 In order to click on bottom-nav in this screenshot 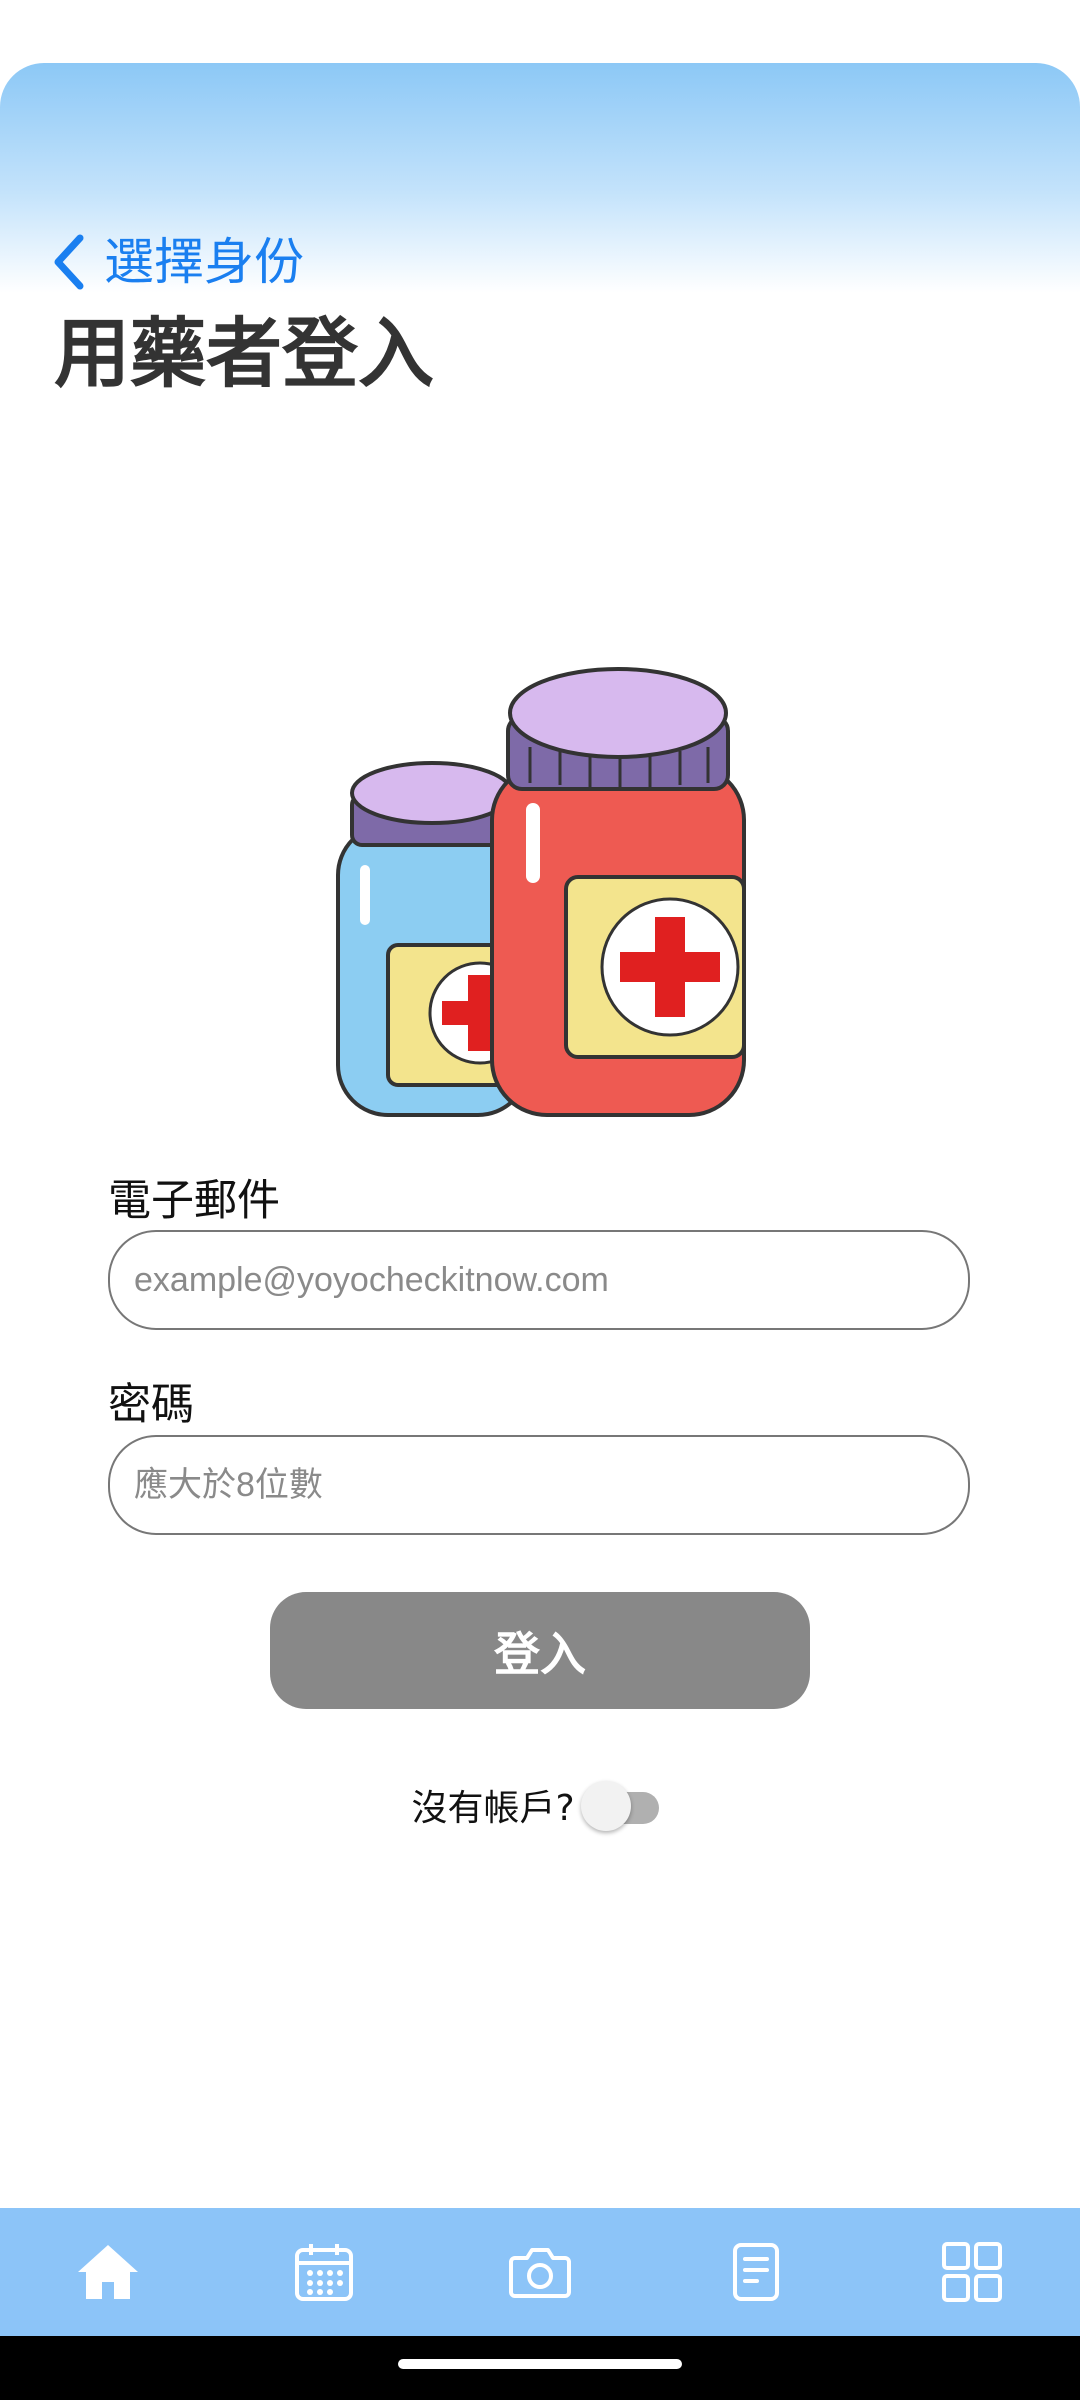, I will do `click(540, 2272)`.